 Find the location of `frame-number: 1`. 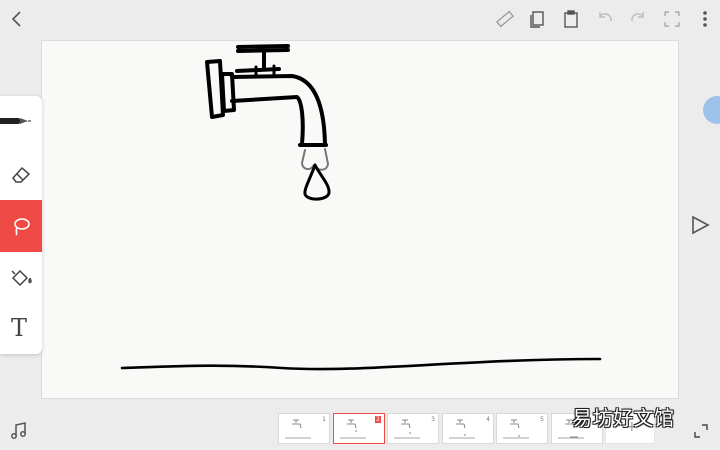

frame-number: 1 is located at coordinates (324, 419).